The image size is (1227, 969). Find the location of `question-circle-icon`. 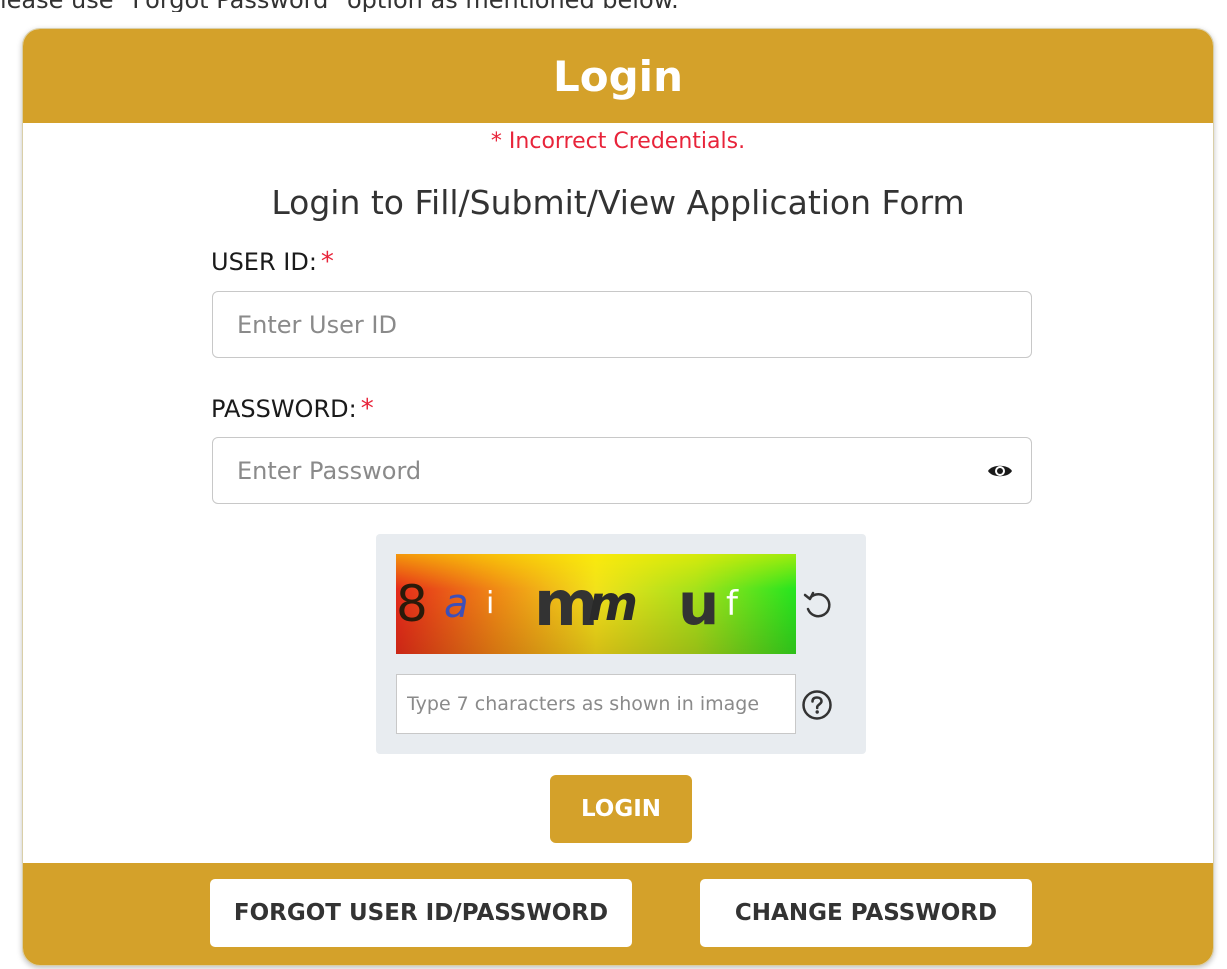

question-circle-icon is located at coordinates (817, 705).